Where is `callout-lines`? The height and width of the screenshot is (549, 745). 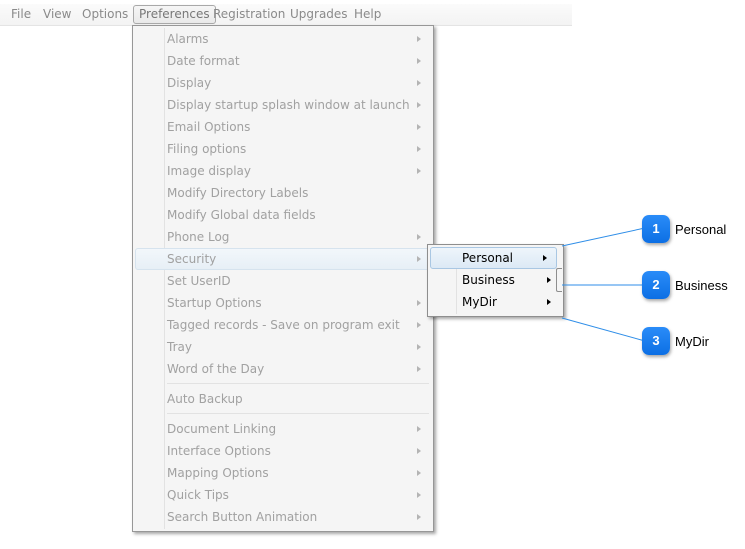
callout-lines is located at coordinates (603, 284).